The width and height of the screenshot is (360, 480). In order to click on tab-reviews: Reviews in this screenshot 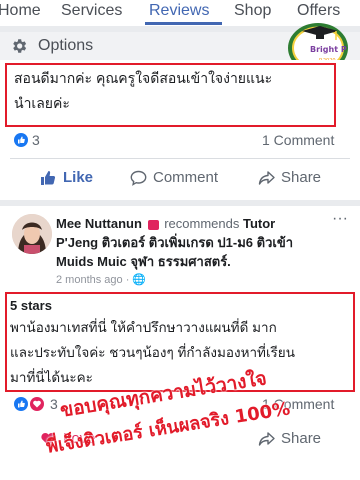, I will do `click(179, 10)`.